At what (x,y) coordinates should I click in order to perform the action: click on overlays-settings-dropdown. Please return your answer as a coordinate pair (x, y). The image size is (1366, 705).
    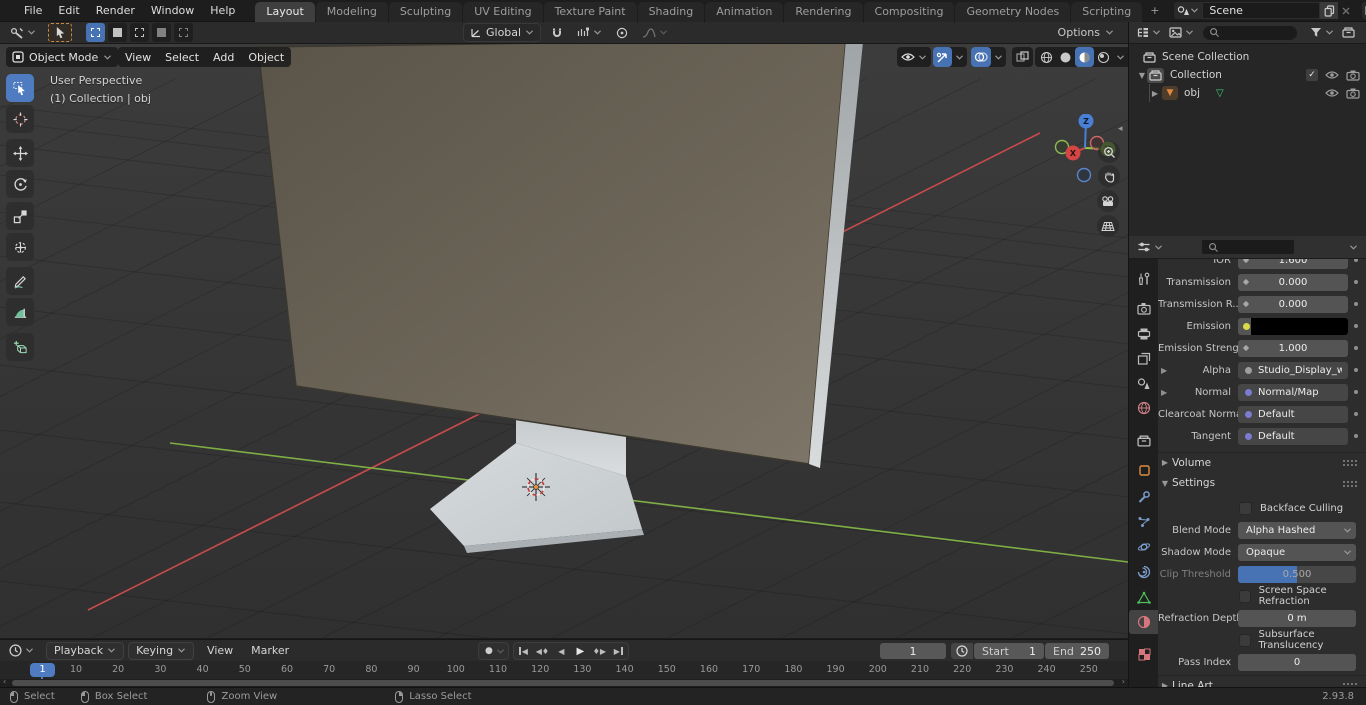
    Looking at the image, I should click on (998, 57).